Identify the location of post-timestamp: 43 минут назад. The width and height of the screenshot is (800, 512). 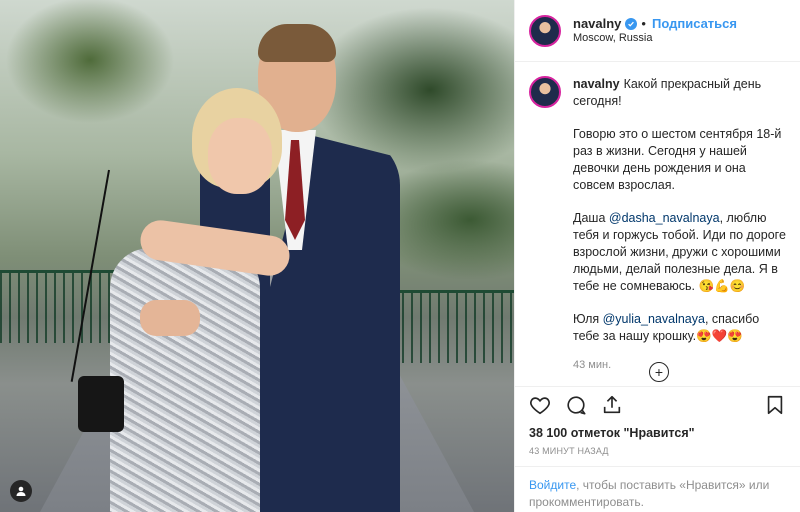
(569, 451).